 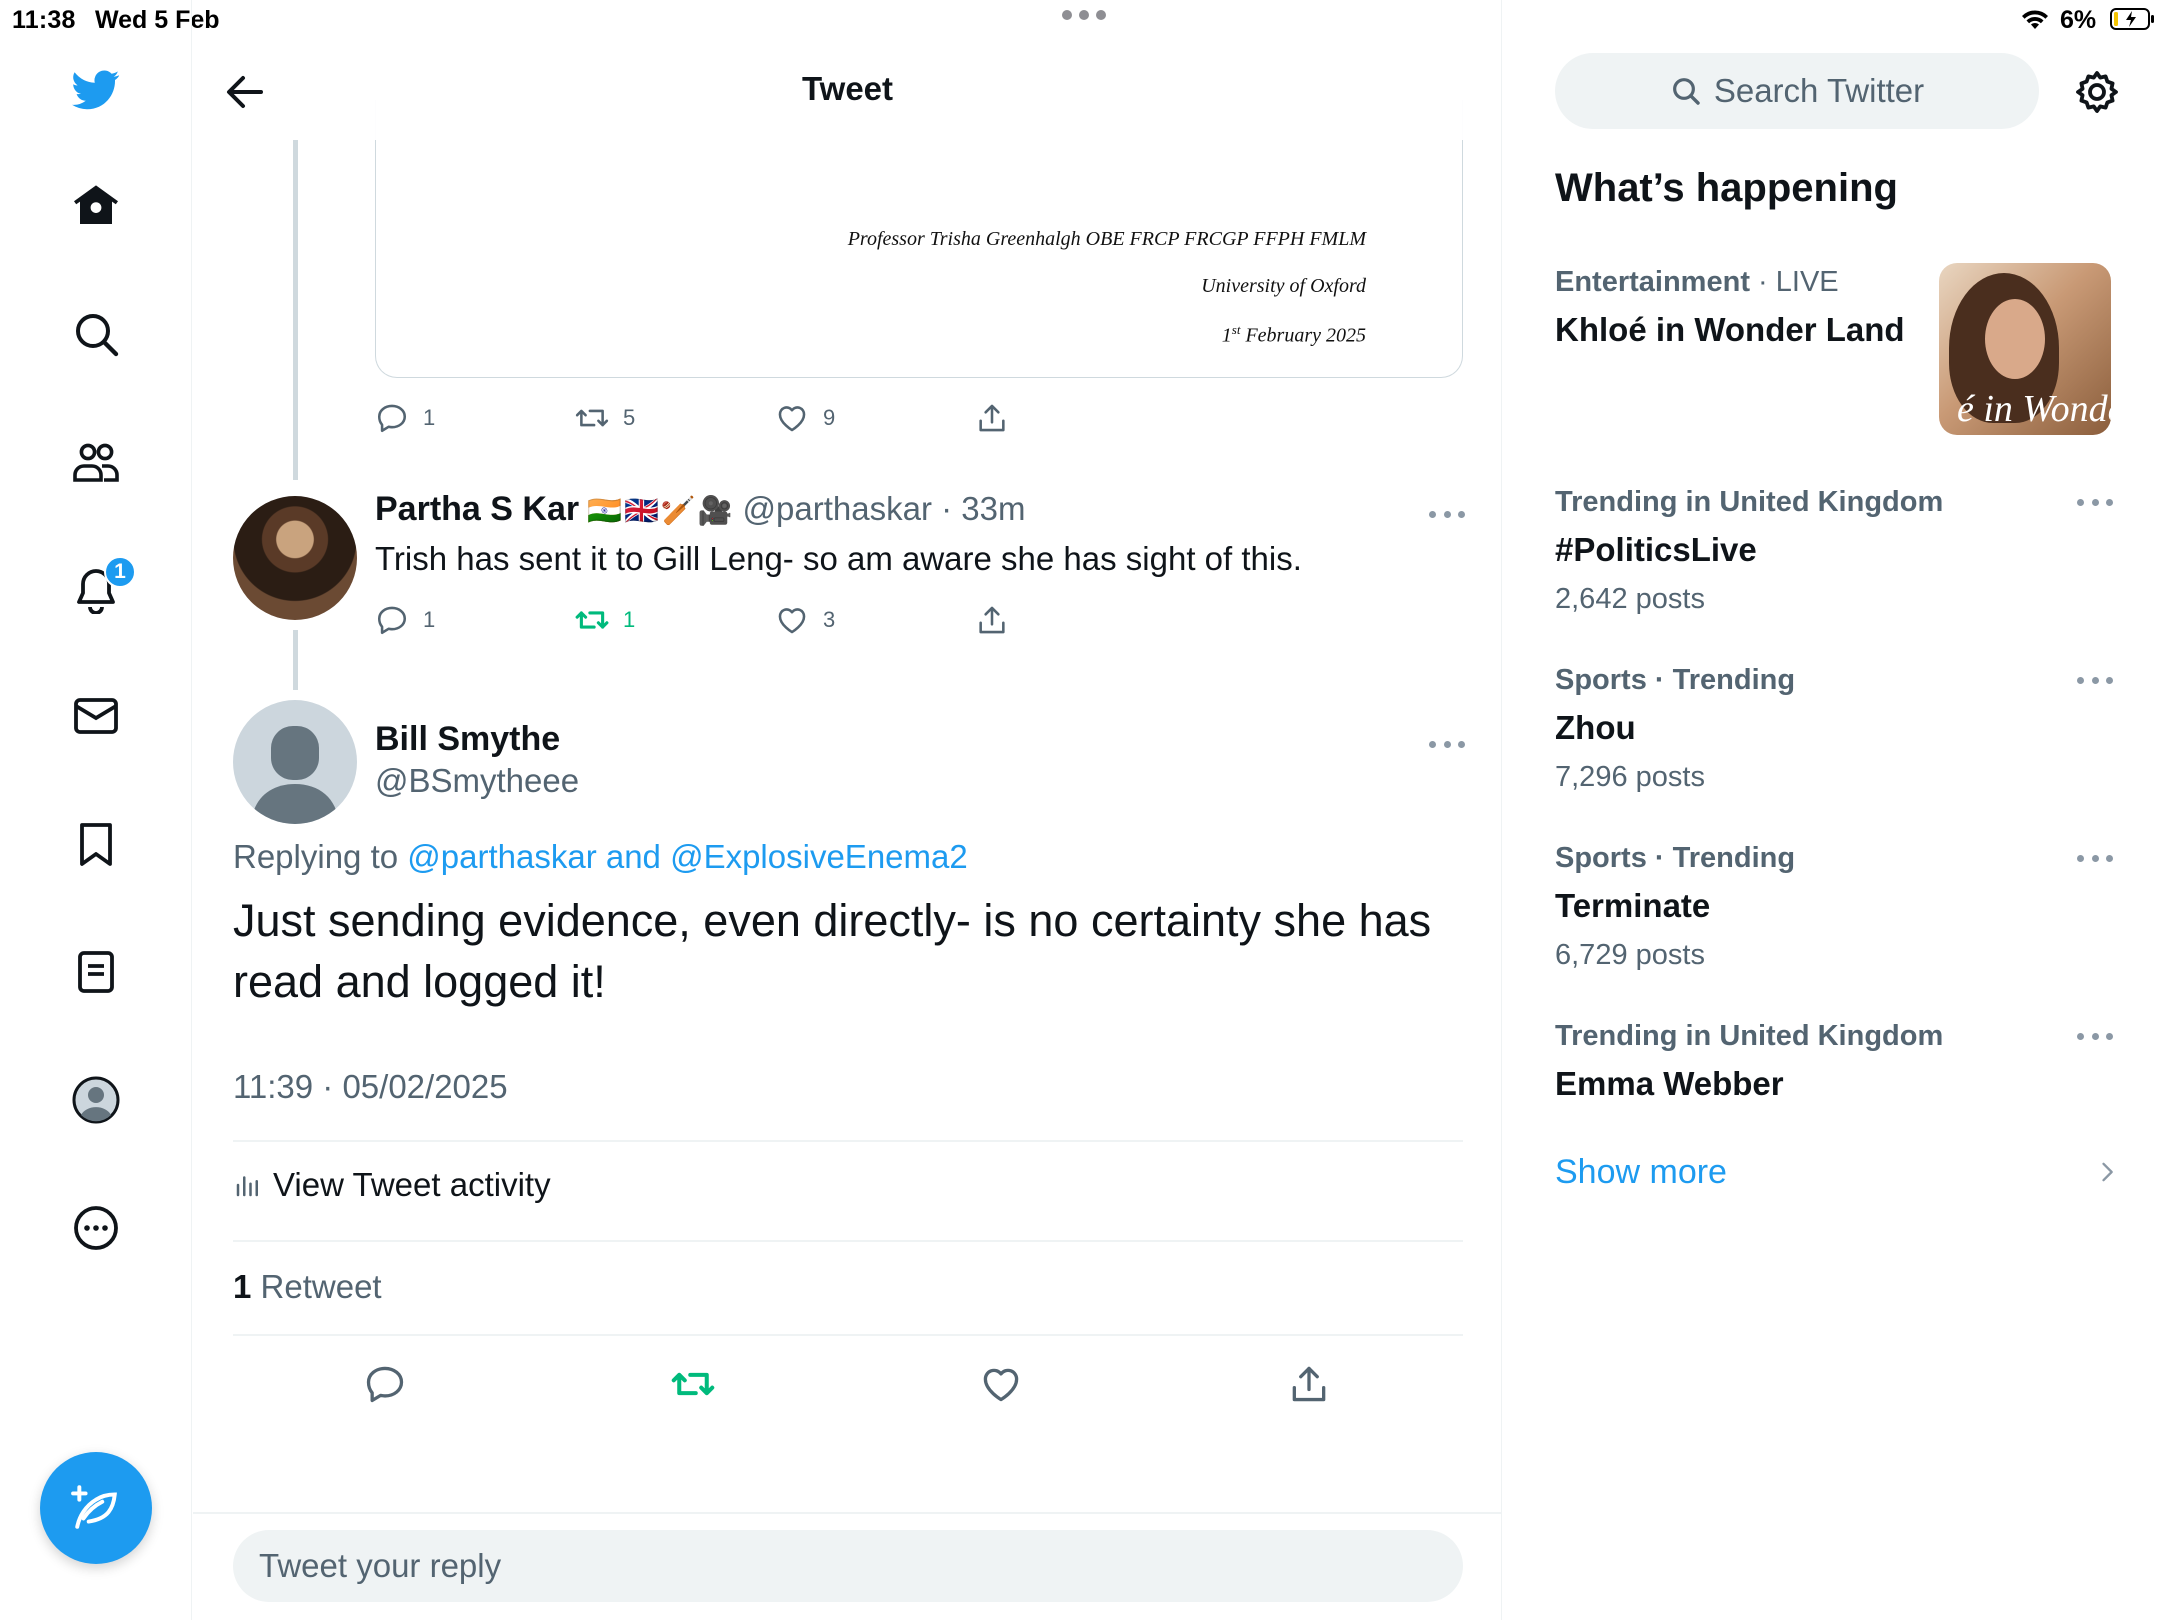 What do you see at coordinates (1630, 955) in the screenshot?
I see `trend-count: 6,729 posts` at bounding box center [1630, 955].